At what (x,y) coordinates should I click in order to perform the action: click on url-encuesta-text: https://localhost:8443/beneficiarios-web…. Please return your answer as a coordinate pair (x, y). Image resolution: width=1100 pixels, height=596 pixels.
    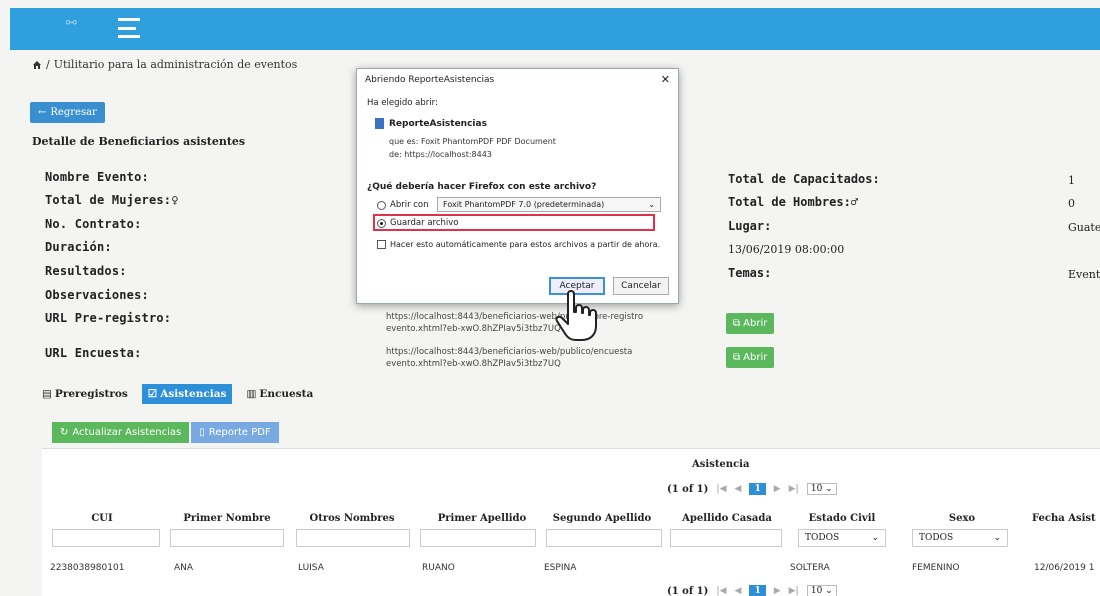
    Looking at the image, I should click on (526, 358).